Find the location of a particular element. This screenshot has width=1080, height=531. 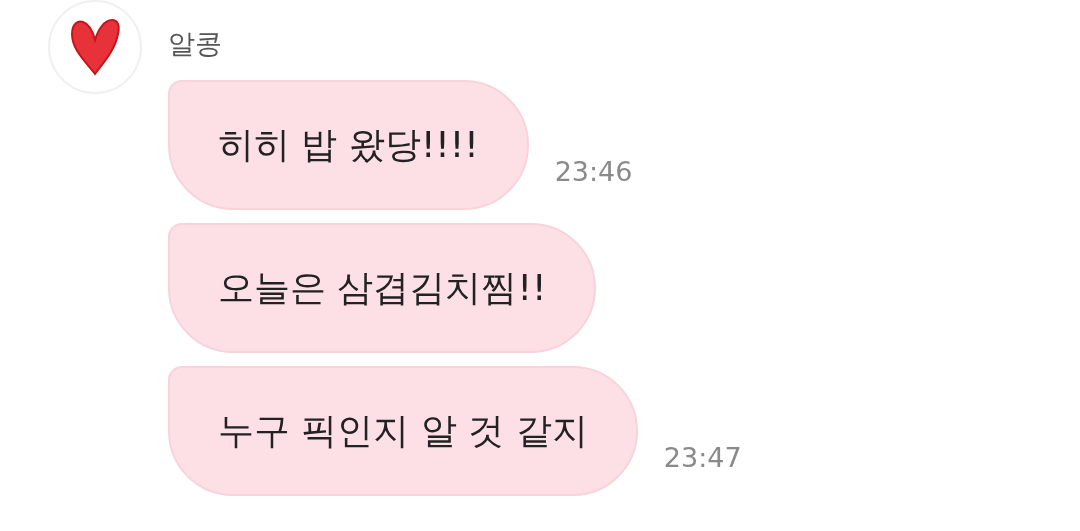

timestamp: 23:47 is located at coordinates (702, 457).